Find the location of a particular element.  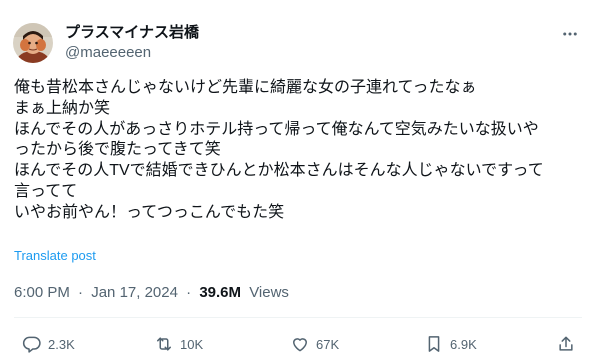

author-block: プラスマイナス岩橋 @maeeeeen is located at coordinates (132, 43).